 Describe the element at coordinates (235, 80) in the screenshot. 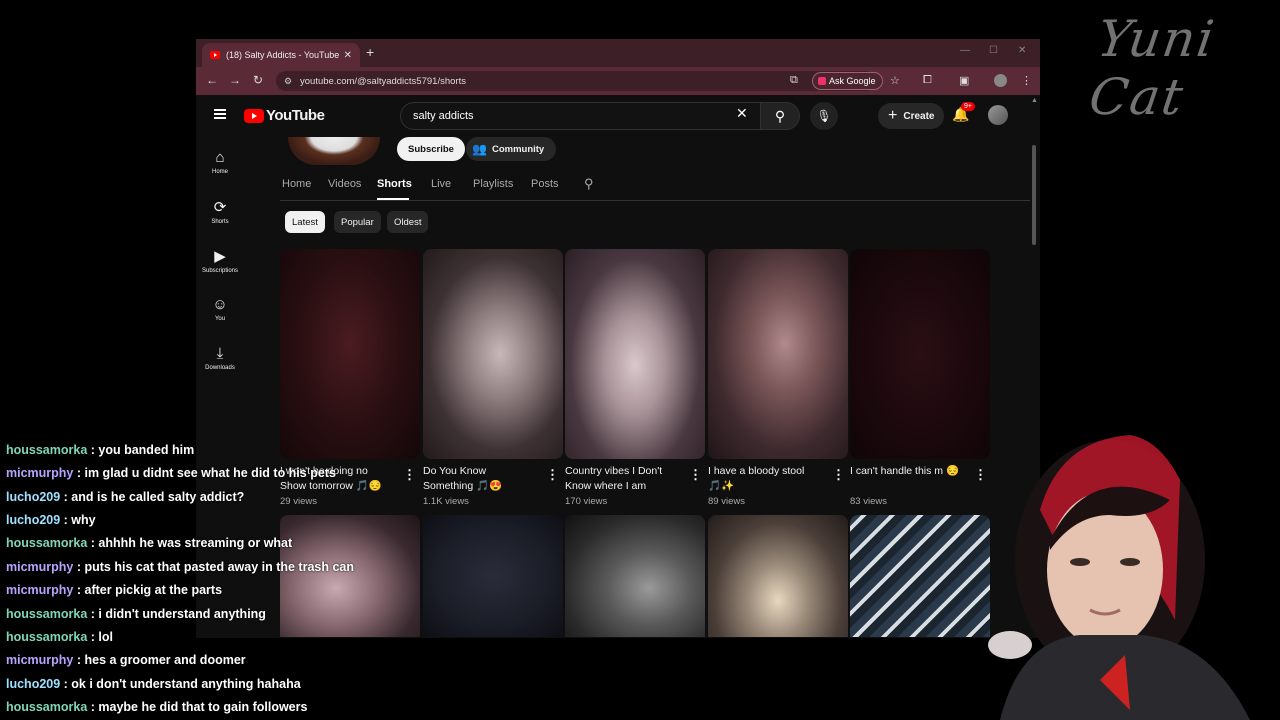

I see `forward-icon: →` at that location.